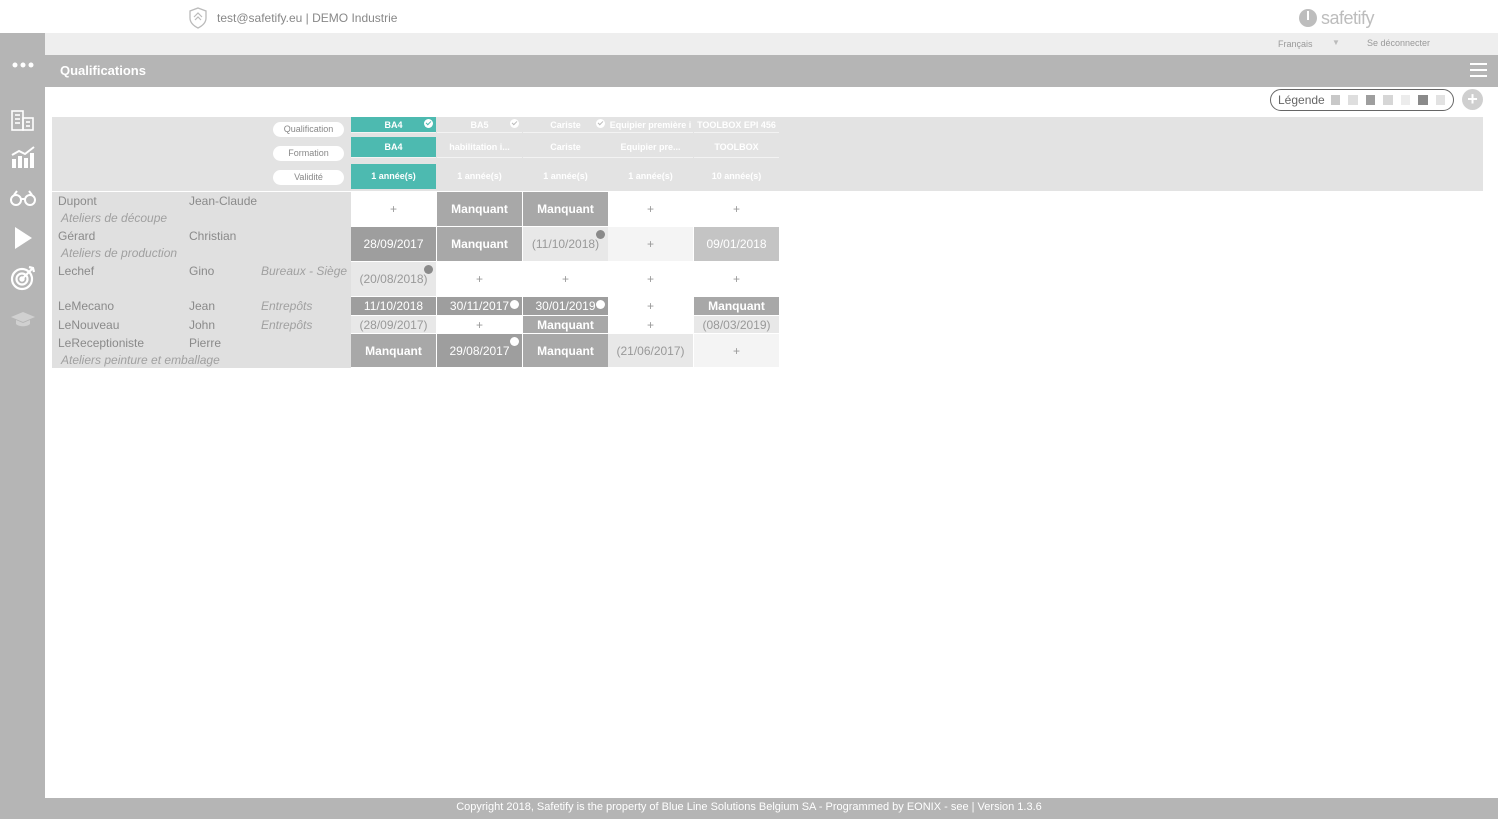  I want to click on qualification-pill: Qualification, so click(308, 129).